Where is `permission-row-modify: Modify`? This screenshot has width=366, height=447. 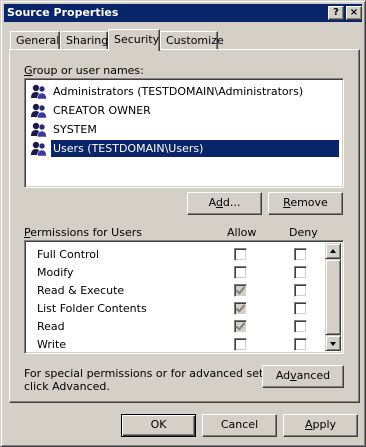 permission-row-modify: Modify is located at coordinates (55, 272).